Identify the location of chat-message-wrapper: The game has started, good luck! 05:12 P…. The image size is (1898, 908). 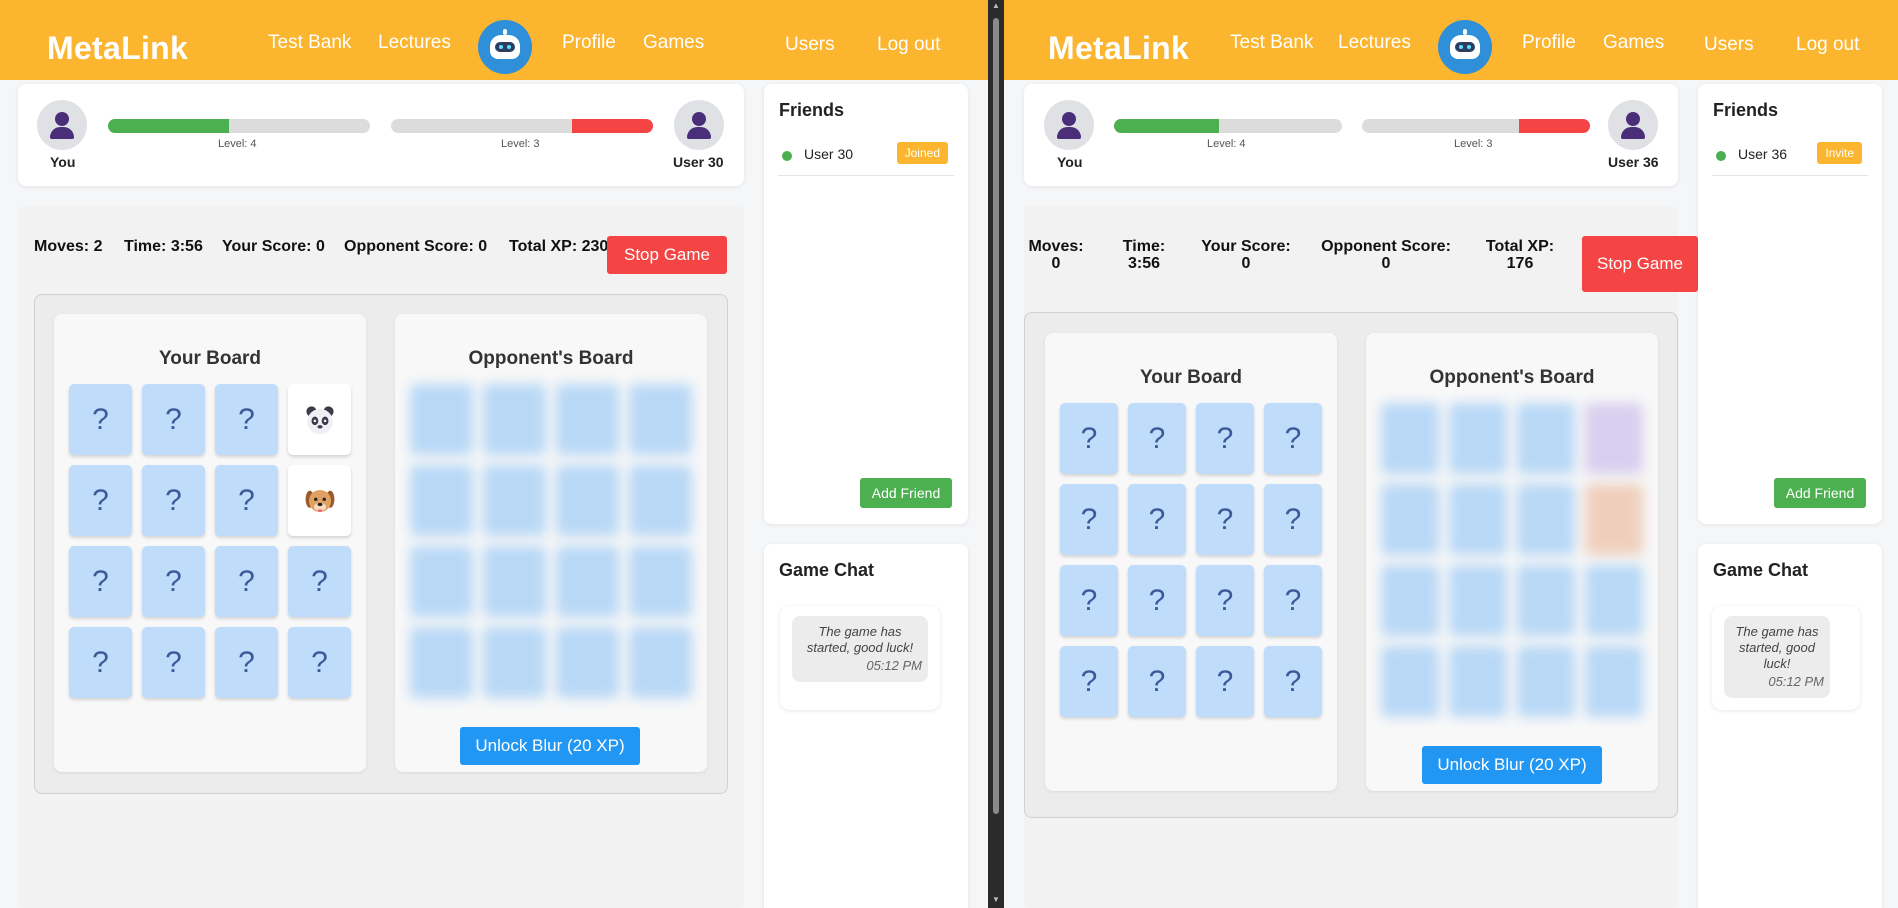
(860, 658).